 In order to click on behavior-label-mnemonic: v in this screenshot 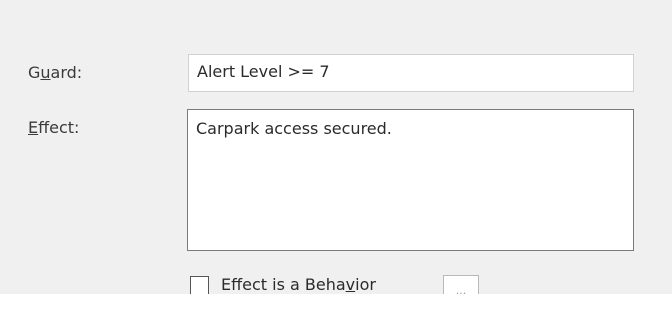, I will do `click(350, 284)`.